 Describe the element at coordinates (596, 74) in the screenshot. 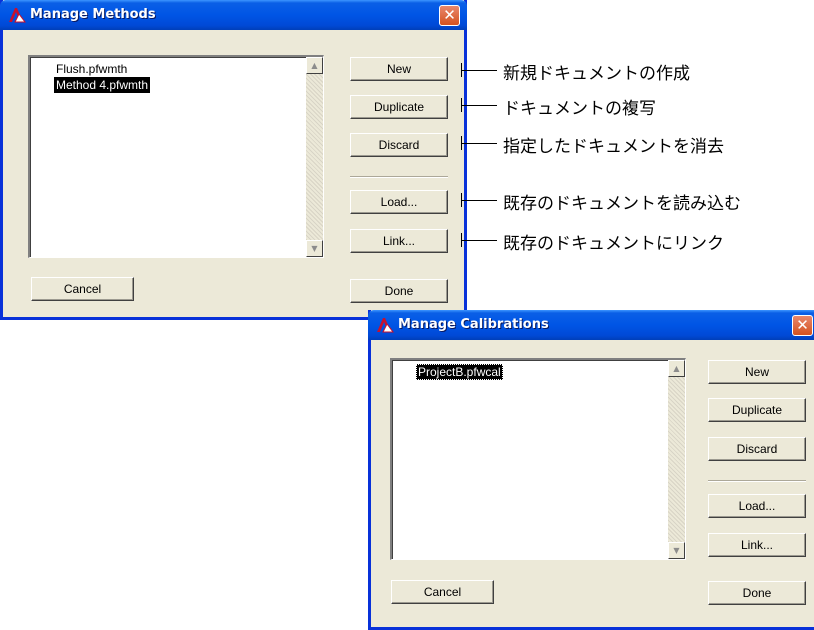

I see `annotation-new: 新規ドキュメントの作成` at that location.